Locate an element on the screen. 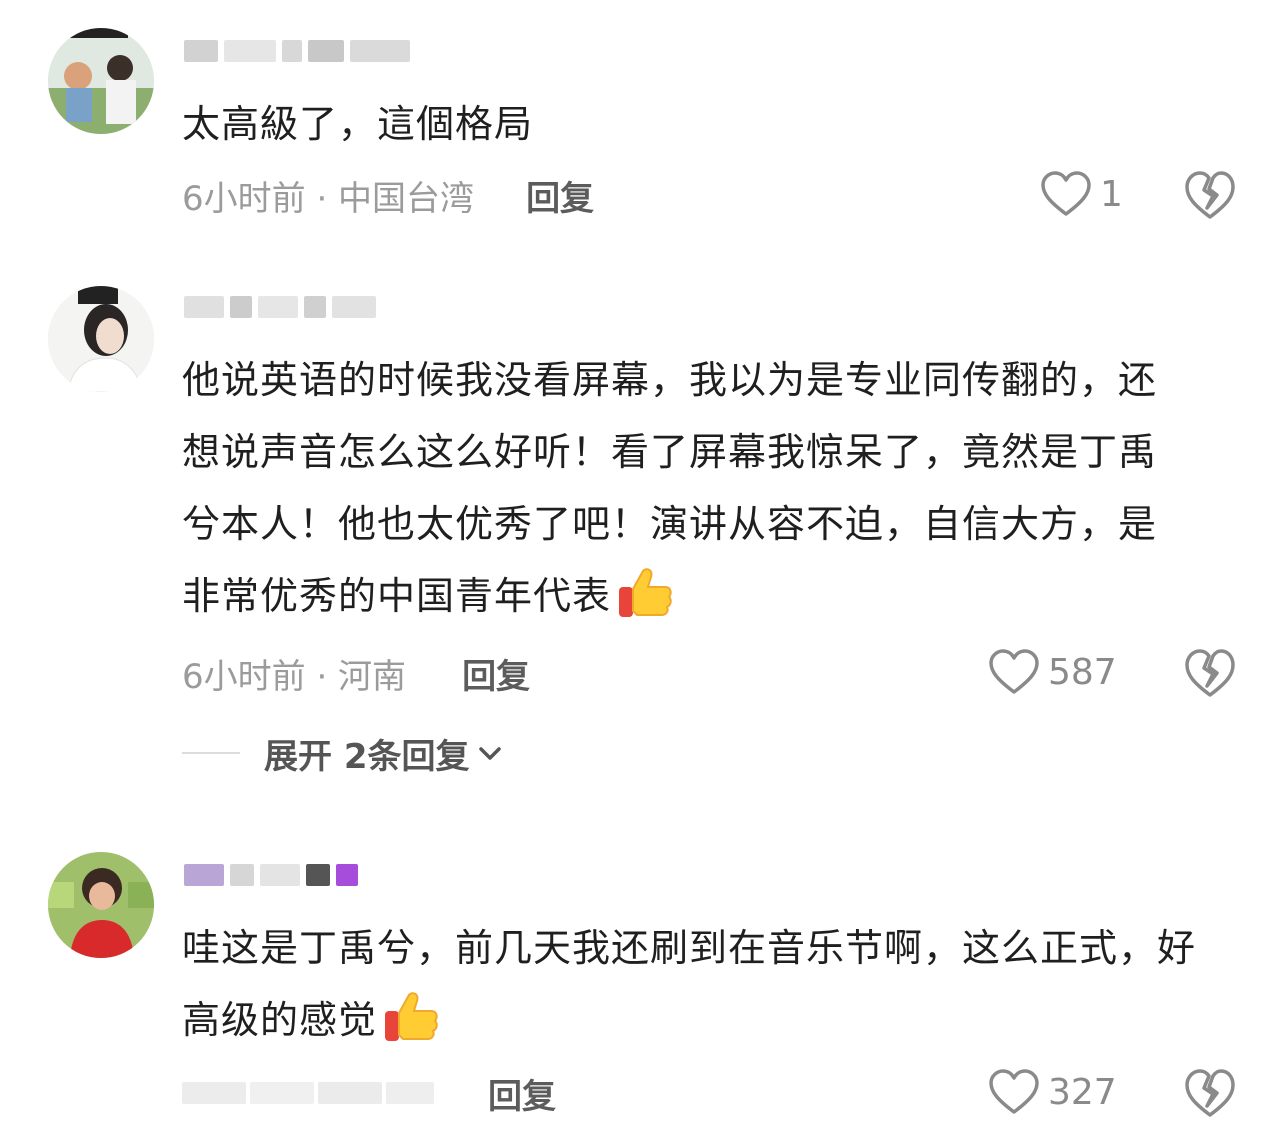 The width and height of the screenshot is (1284, 1136). comment-time-location-masked is located at coordinates (308, 1093).